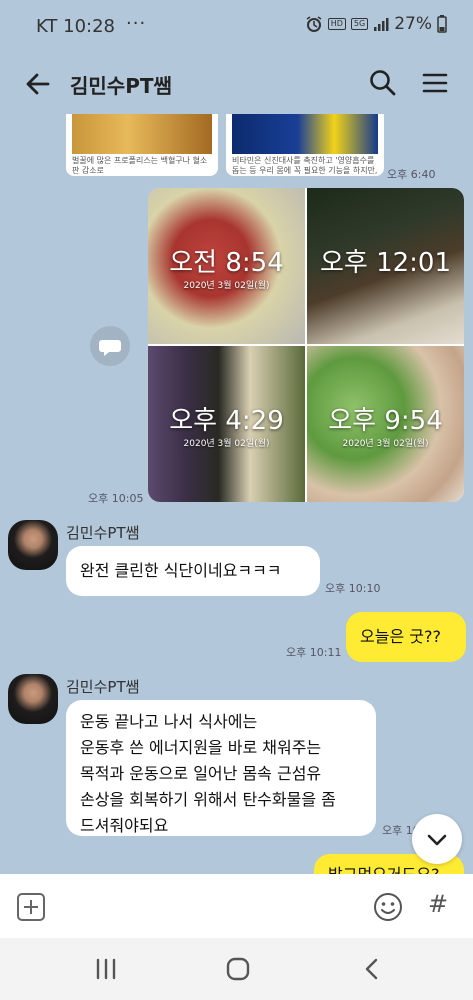 The width and height of the screenshot is (473, 1000). What do you see at coordinates (353, 588) in the screenshot?
I see `message-time: 오후 10:10` at bounding box center [353, 588].